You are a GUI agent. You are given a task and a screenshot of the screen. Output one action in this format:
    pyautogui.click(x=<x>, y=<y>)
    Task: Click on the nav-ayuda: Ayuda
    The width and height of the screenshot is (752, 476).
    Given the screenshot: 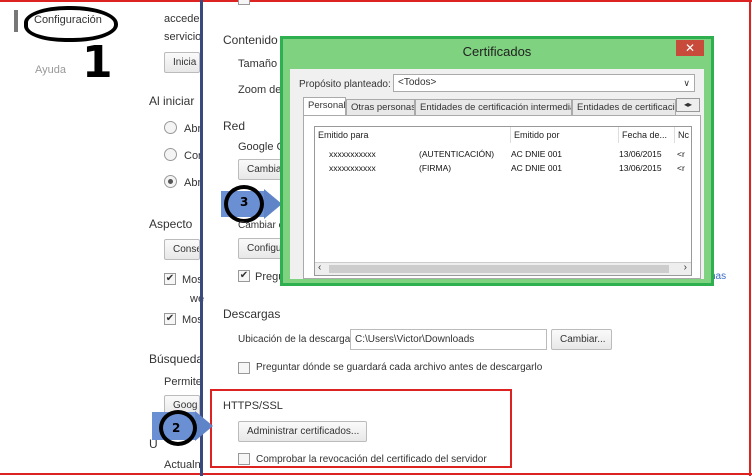 What is the action you would take?
    pyautogui.click(x=50, y=70)
    